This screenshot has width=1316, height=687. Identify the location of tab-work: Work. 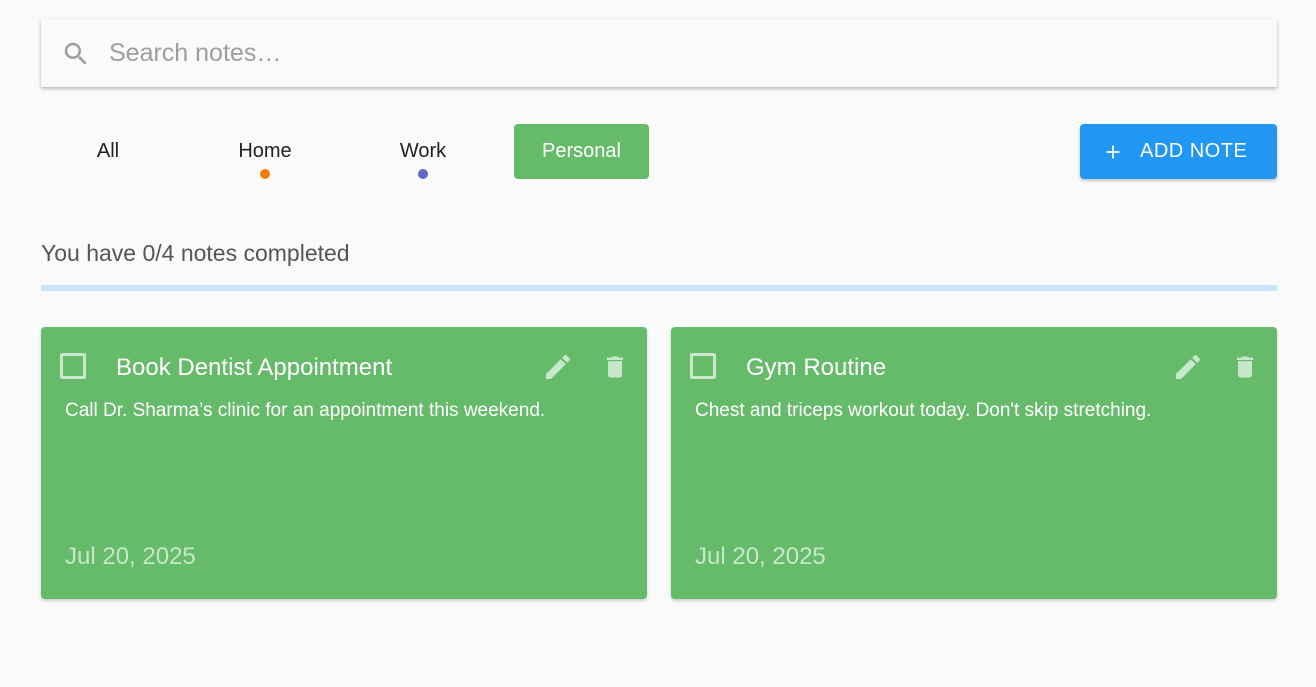
(423, 151).